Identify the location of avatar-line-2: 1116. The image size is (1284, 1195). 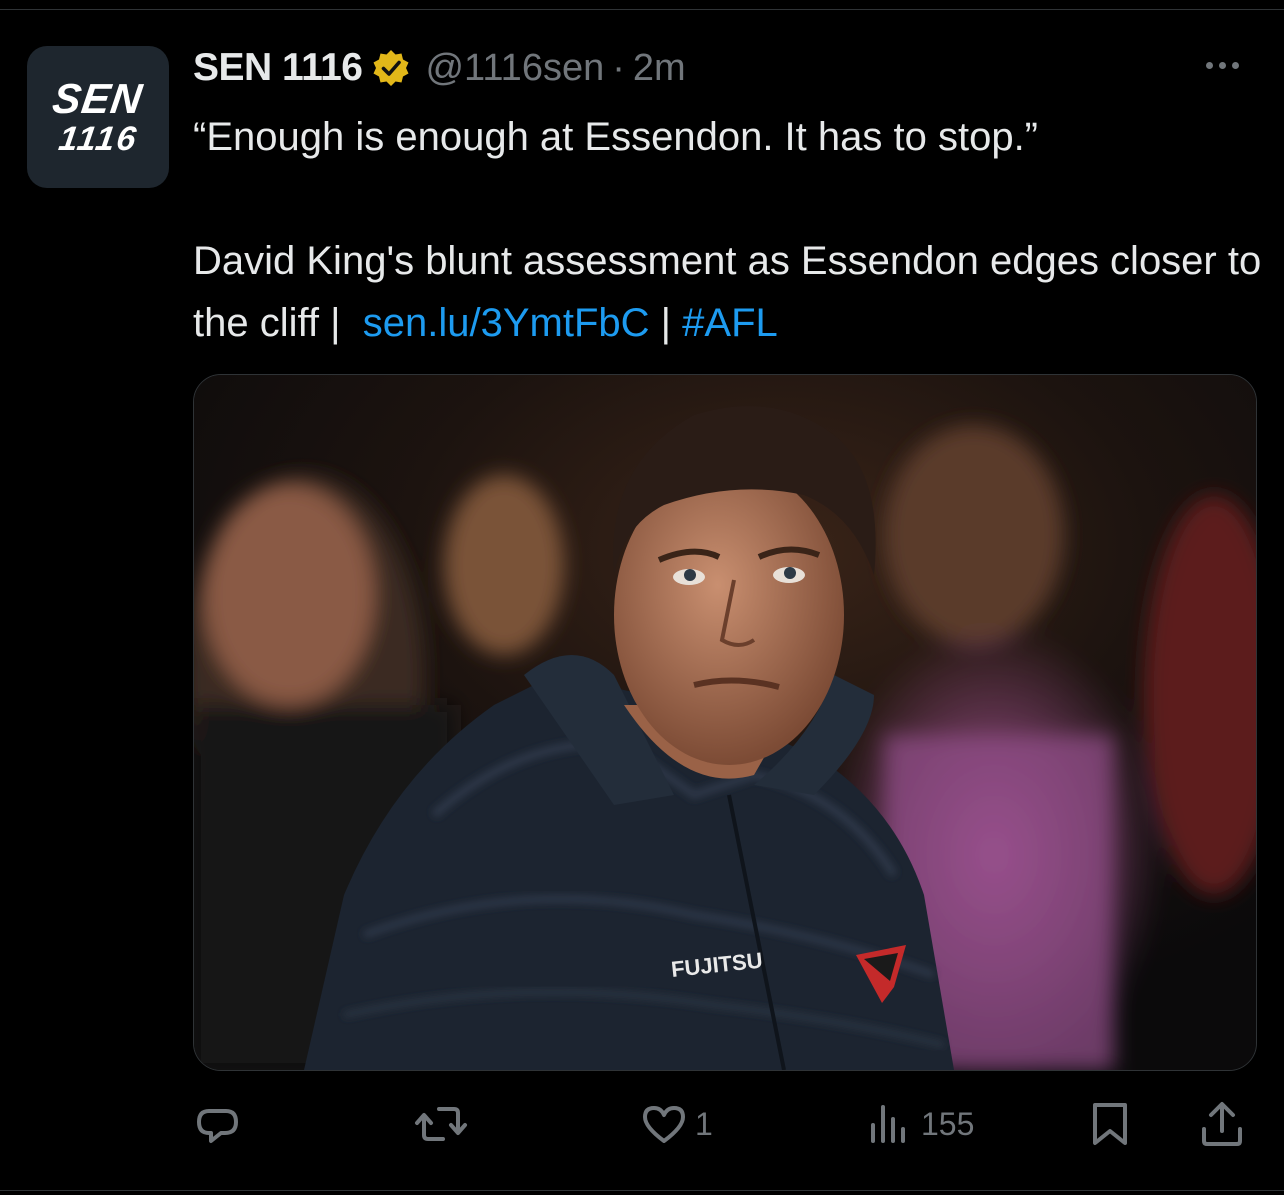
(98, 139).